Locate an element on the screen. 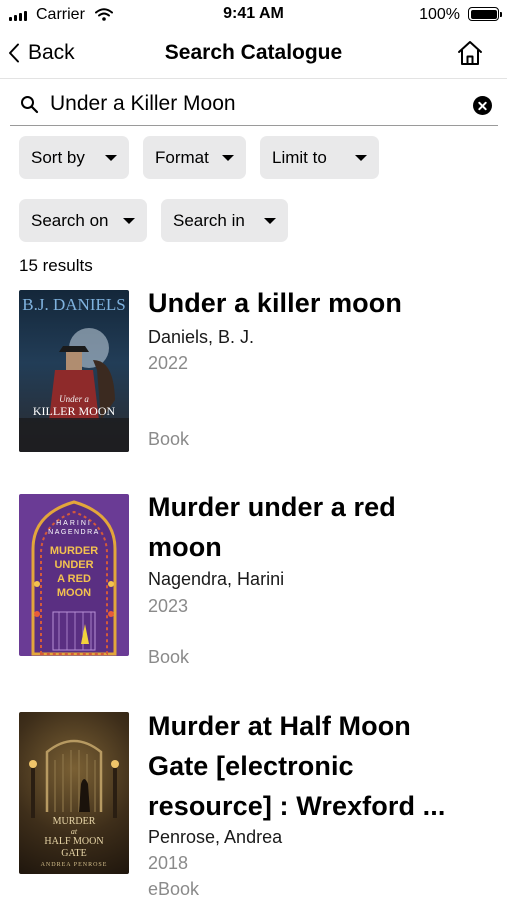  result-format: eBook is located at coordinates (174, 889).